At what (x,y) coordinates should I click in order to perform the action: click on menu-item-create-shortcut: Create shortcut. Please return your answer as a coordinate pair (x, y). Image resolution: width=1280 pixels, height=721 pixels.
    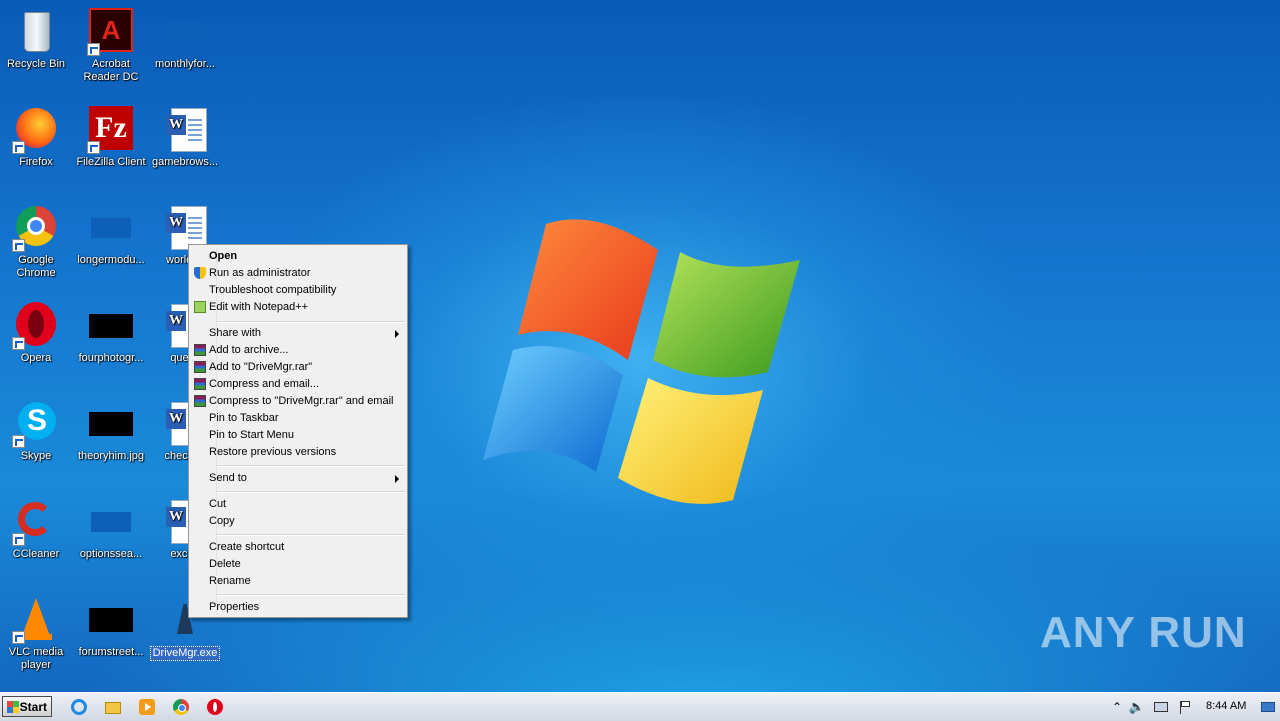
    Looking at the image, I should click on (298, 547).